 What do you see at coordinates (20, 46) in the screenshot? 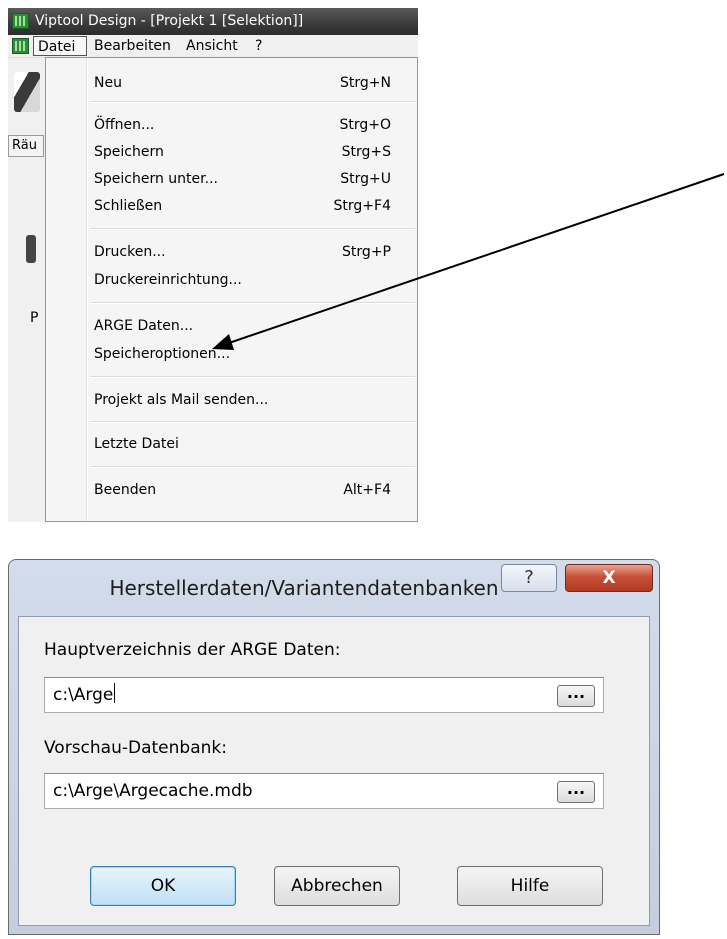
I see `document-icon` at bounding box center [20, 46].